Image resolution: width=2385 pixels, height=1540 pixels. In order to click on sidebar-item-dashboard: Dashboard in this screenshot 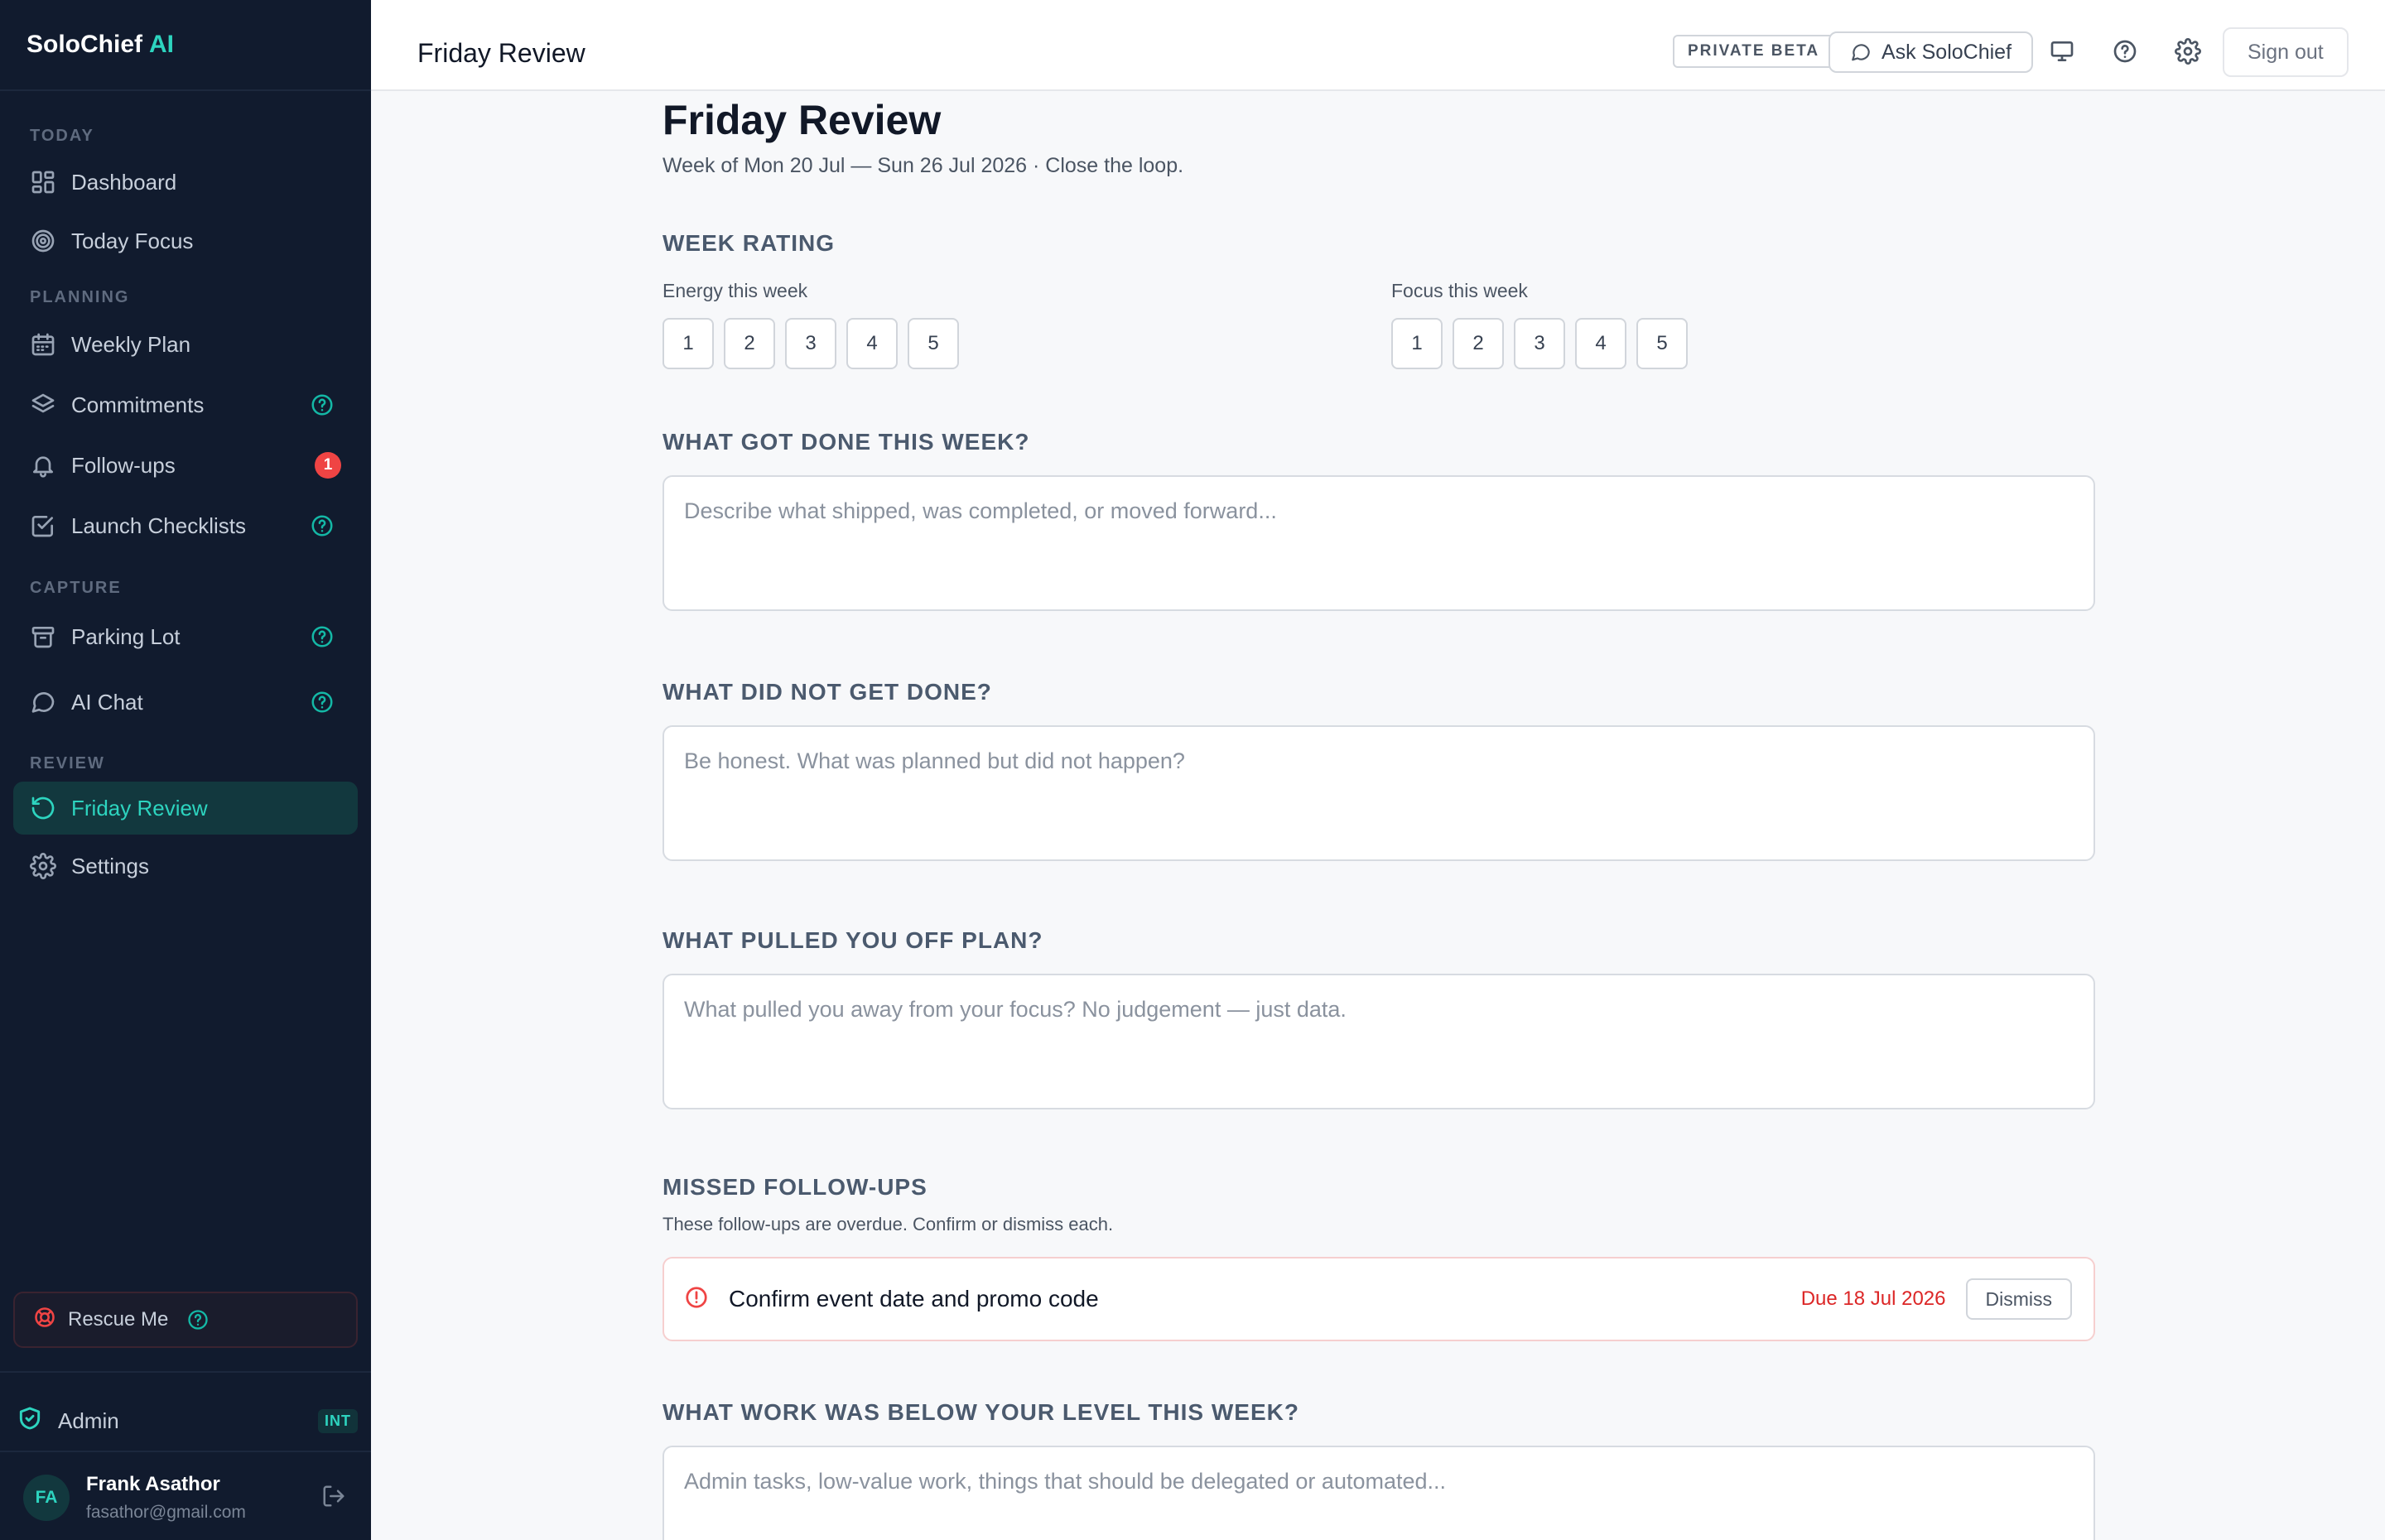, I will do `click(185, 183)`.